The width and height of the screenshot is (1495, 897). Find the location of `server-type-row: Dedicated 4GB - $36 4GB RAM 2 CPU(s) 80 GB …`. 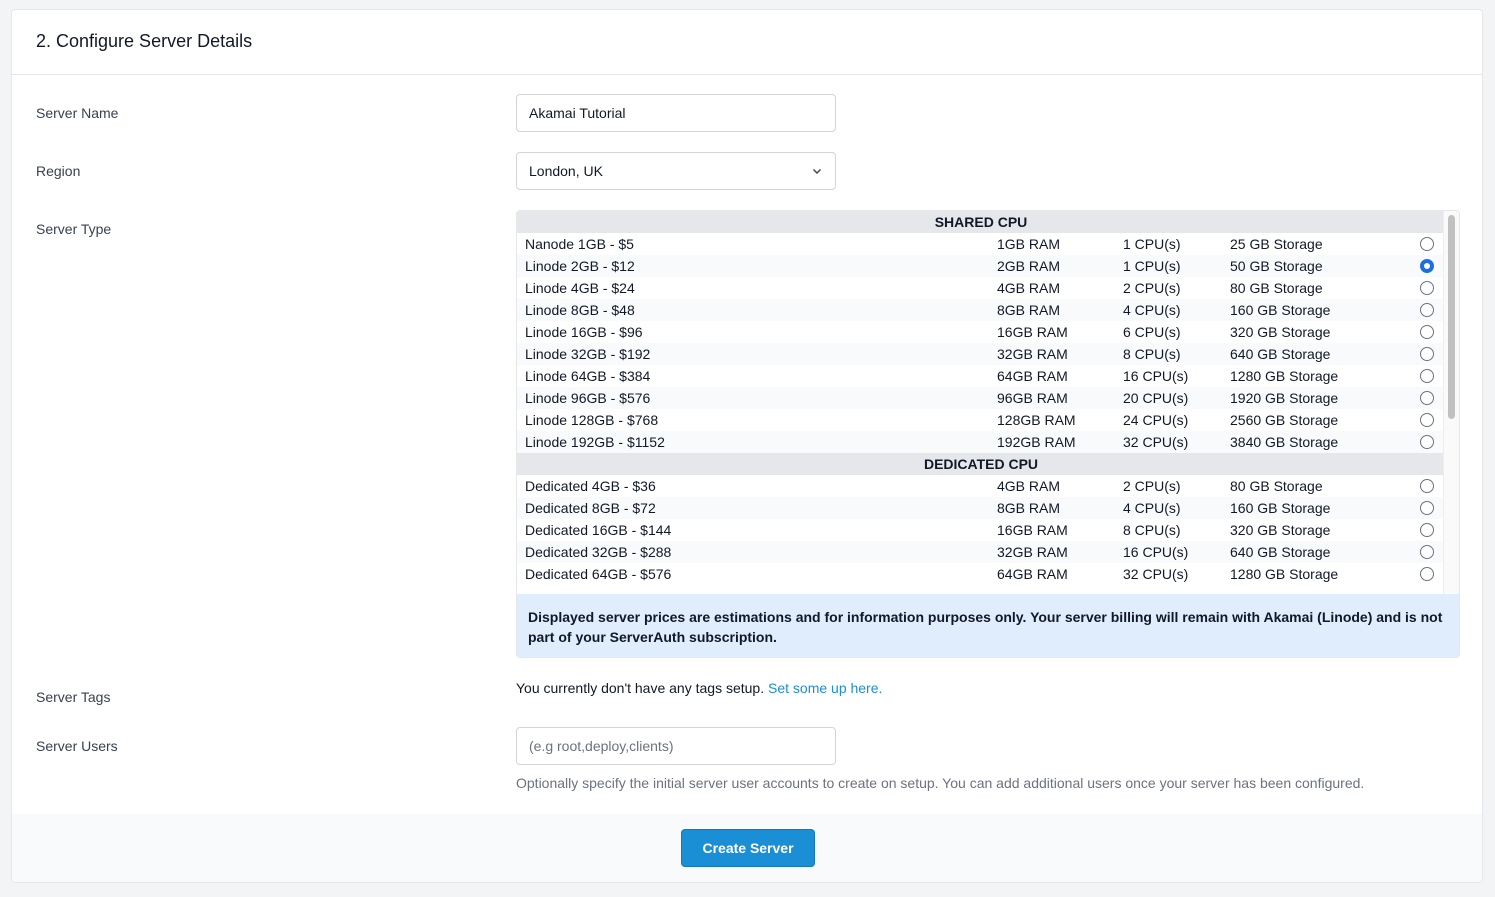

server-type-row: Dedicated 4GB - $36 4GB RAM 2 CPU(s) 80 GB … is located at coordinates (981, 486).